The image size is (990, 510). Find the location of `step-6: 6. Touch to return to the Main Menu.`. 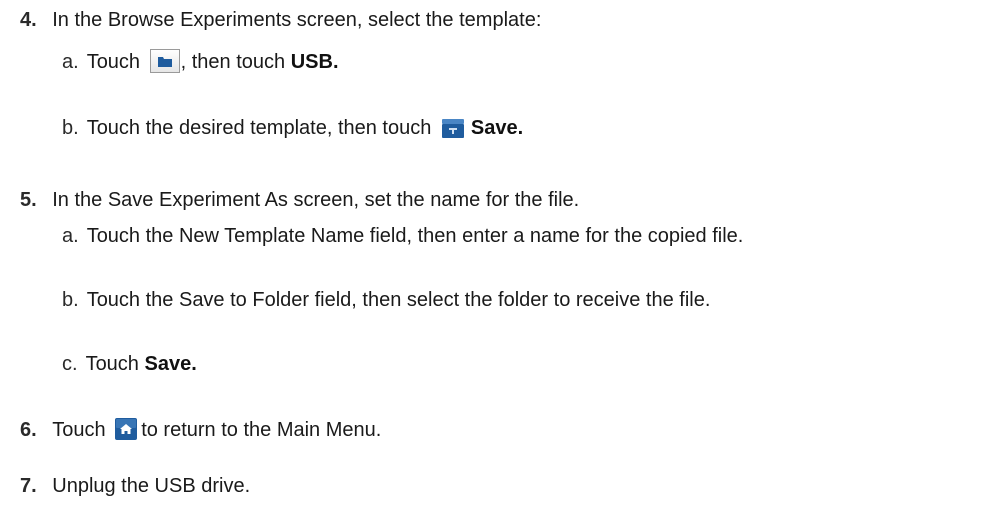

step-6: 6. Touch to return to the Main Menu. is located at coordinates (200, 430).